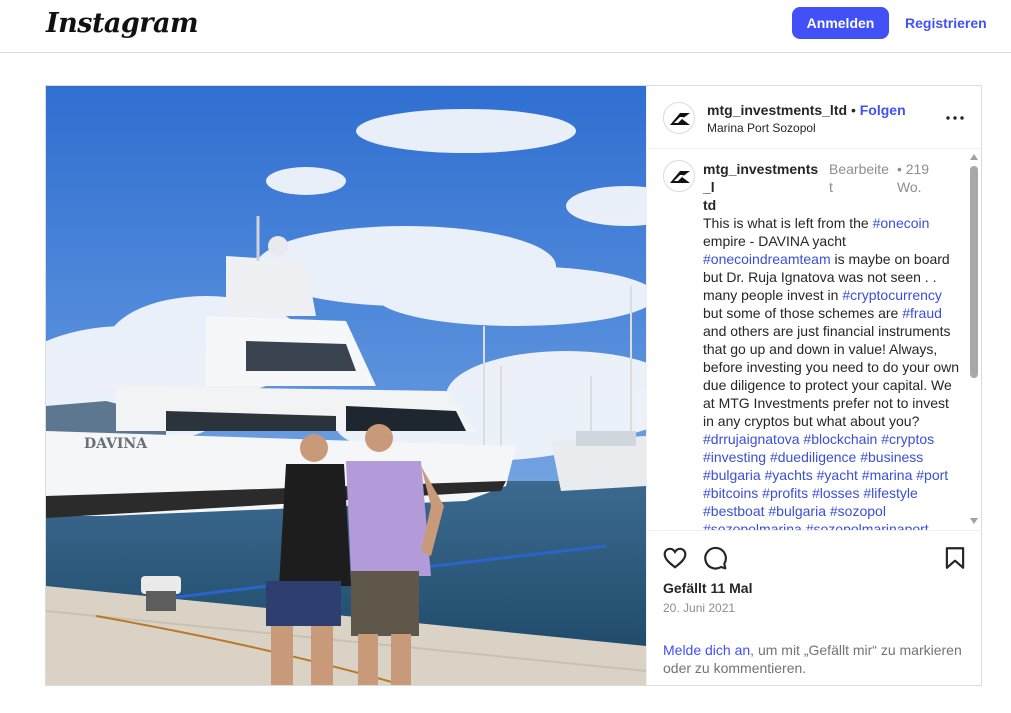  Describe the element at coordinates (788, 223) in the screenshot. I see `caption-segment: This is what is left from the` at that location.